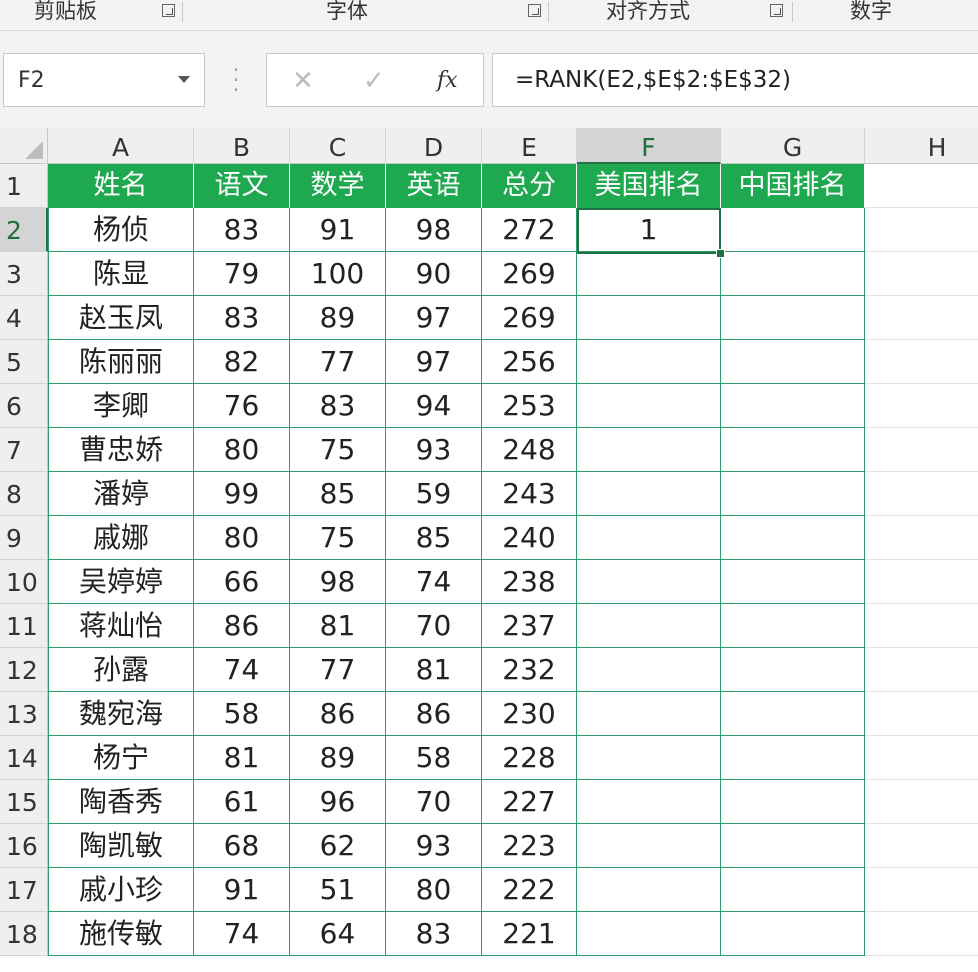 The height and width of the screenshot is (972, 978). Describe the element at coordinates (24, 714) in the screenshot. I see `row-header: 13` at that location.